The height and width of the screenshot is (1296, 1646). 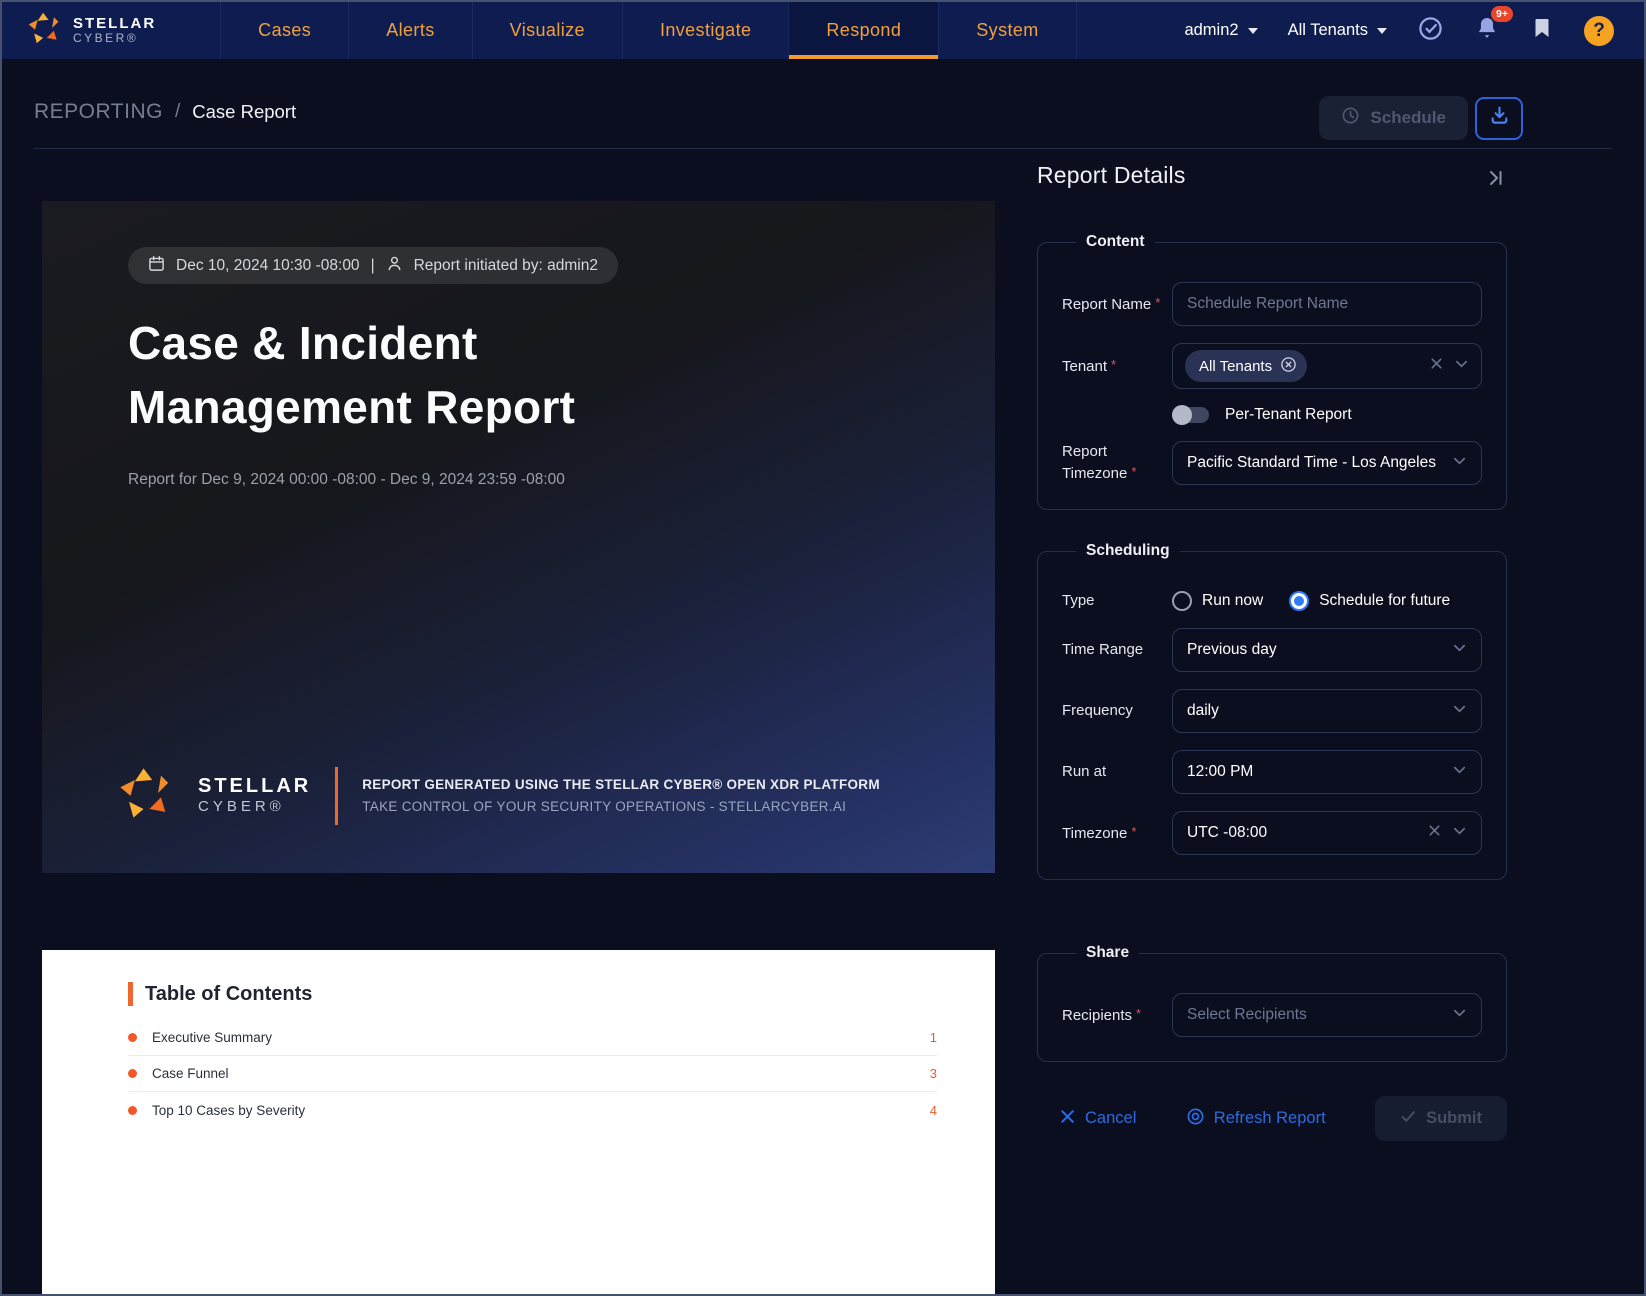 I want to click on recipients-label: Recipients, so click(x=1117, y=1015).